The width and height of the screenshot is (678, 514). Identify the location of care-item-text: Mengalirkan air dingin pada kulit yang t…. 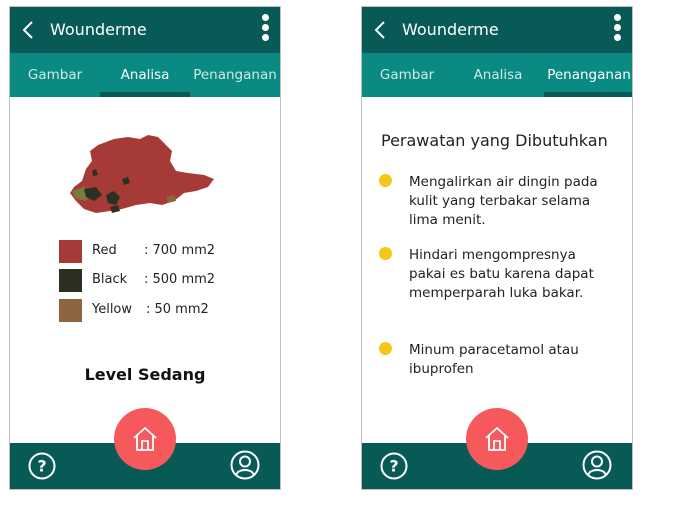
(503, 201).